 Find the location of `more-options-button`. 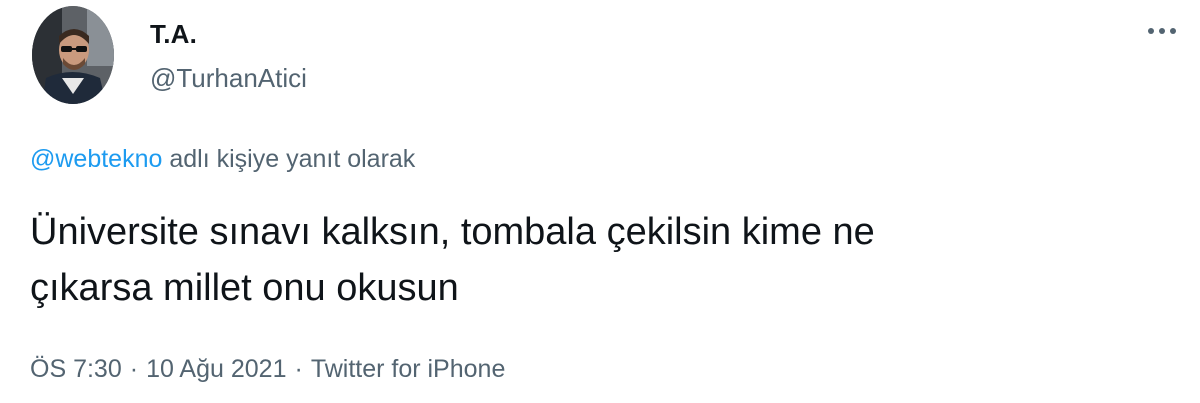

more-options-button is located at coordinates (1162, 31).